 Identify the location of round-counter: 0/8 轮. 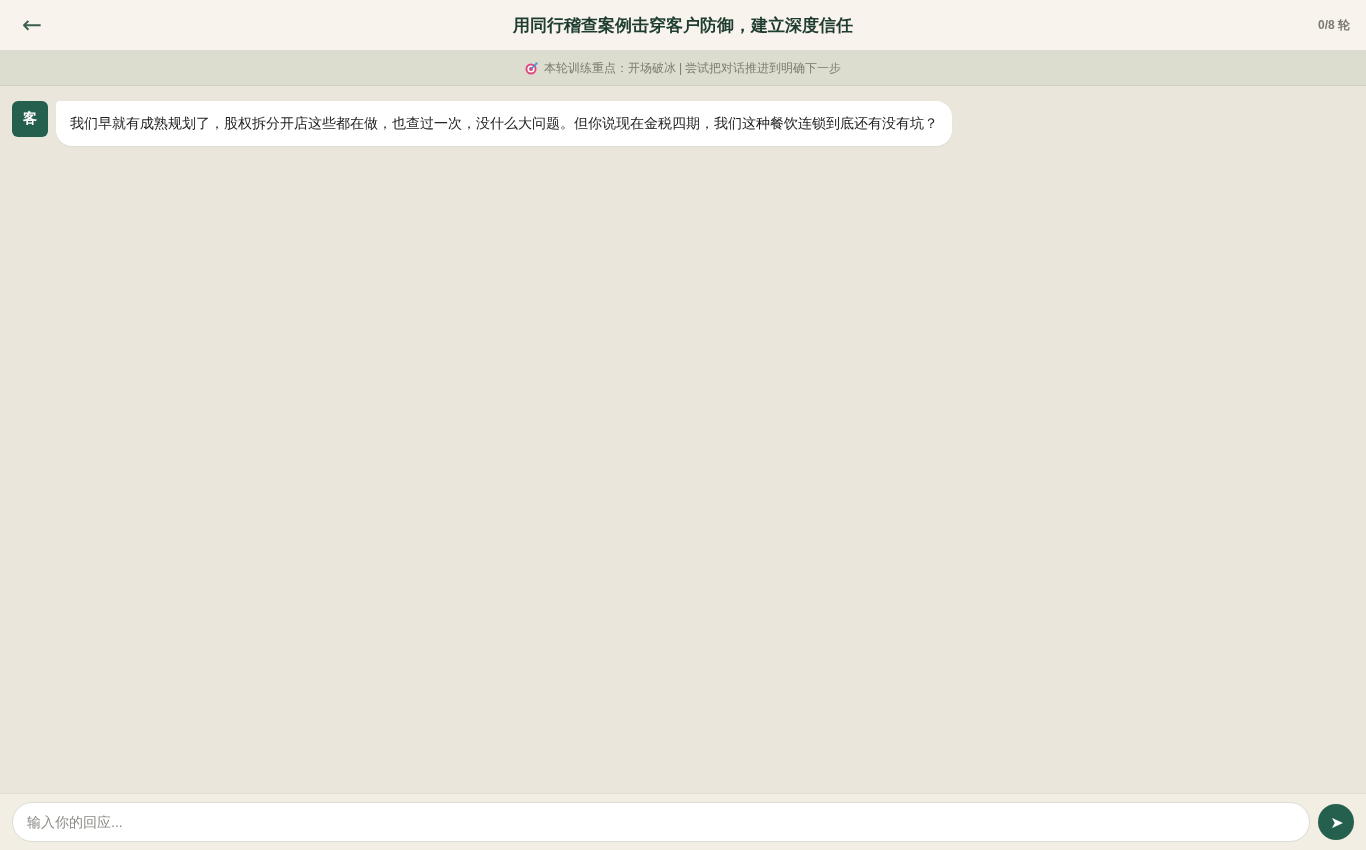
(1334, 25).